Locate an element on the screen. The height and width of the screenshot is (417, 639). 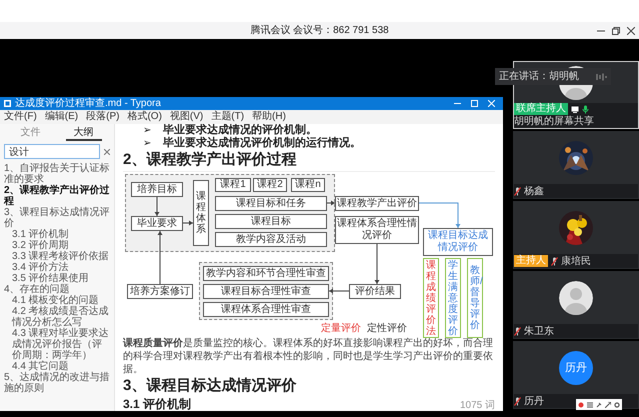
menu-item: 视图(V) is located at coordinates (187, 117).